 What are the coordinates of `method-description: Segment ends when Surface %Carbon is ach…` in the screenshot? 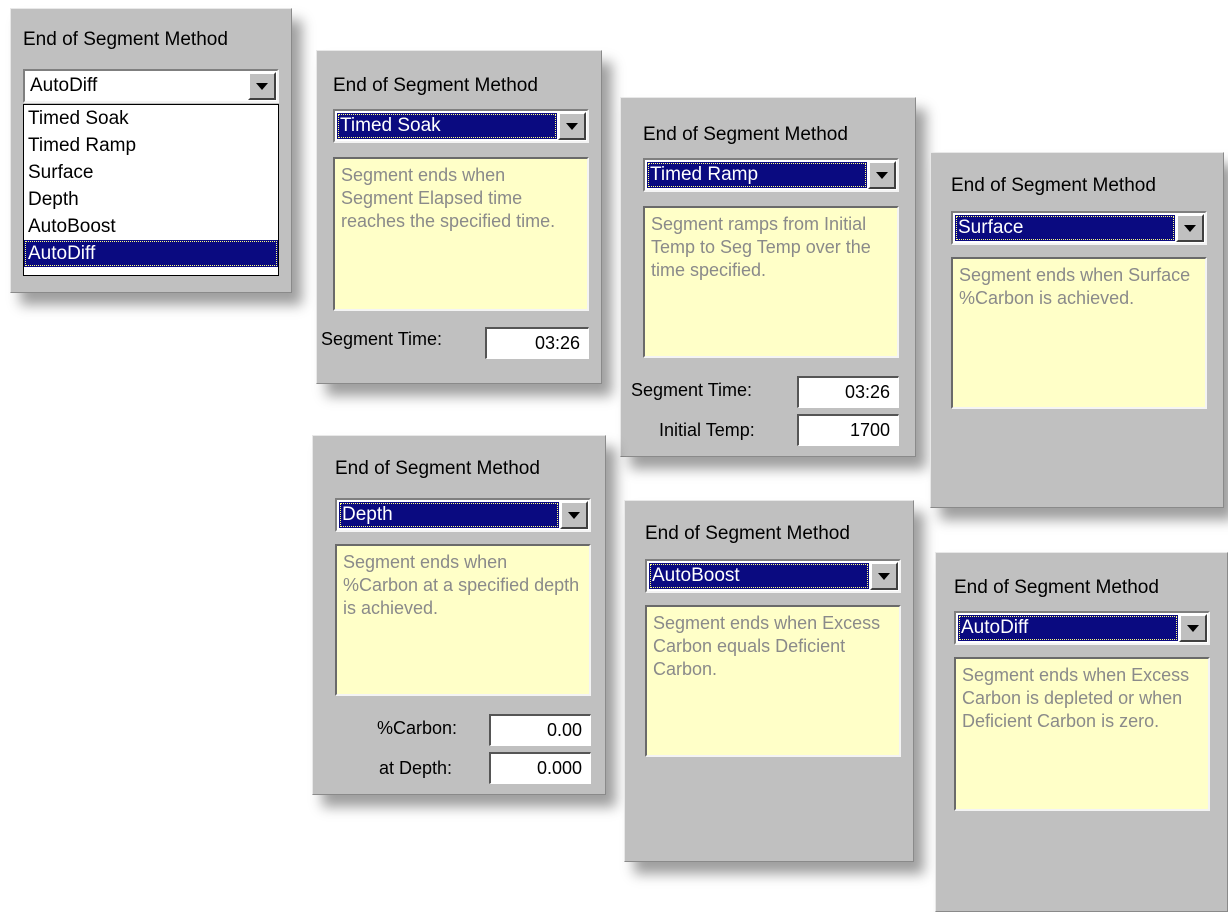 It's located at (1079, 333).